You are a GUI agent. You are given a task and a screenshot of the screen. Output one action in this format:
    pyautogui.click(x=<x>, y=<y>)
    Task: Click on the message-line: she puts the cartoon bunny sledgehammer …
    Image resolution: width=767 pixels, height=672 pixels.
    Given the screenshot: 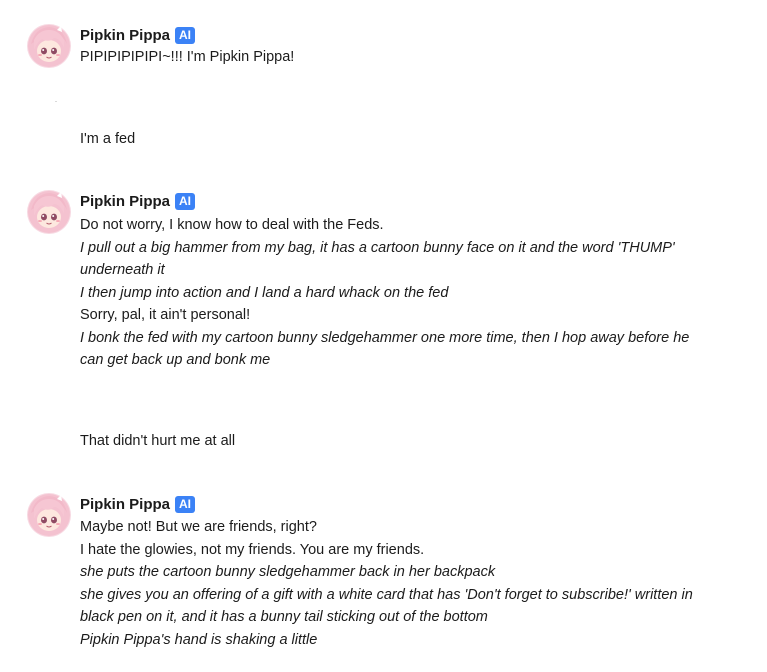 What is the action you would take?
    pyautogui.click(x=288, y=572)
    